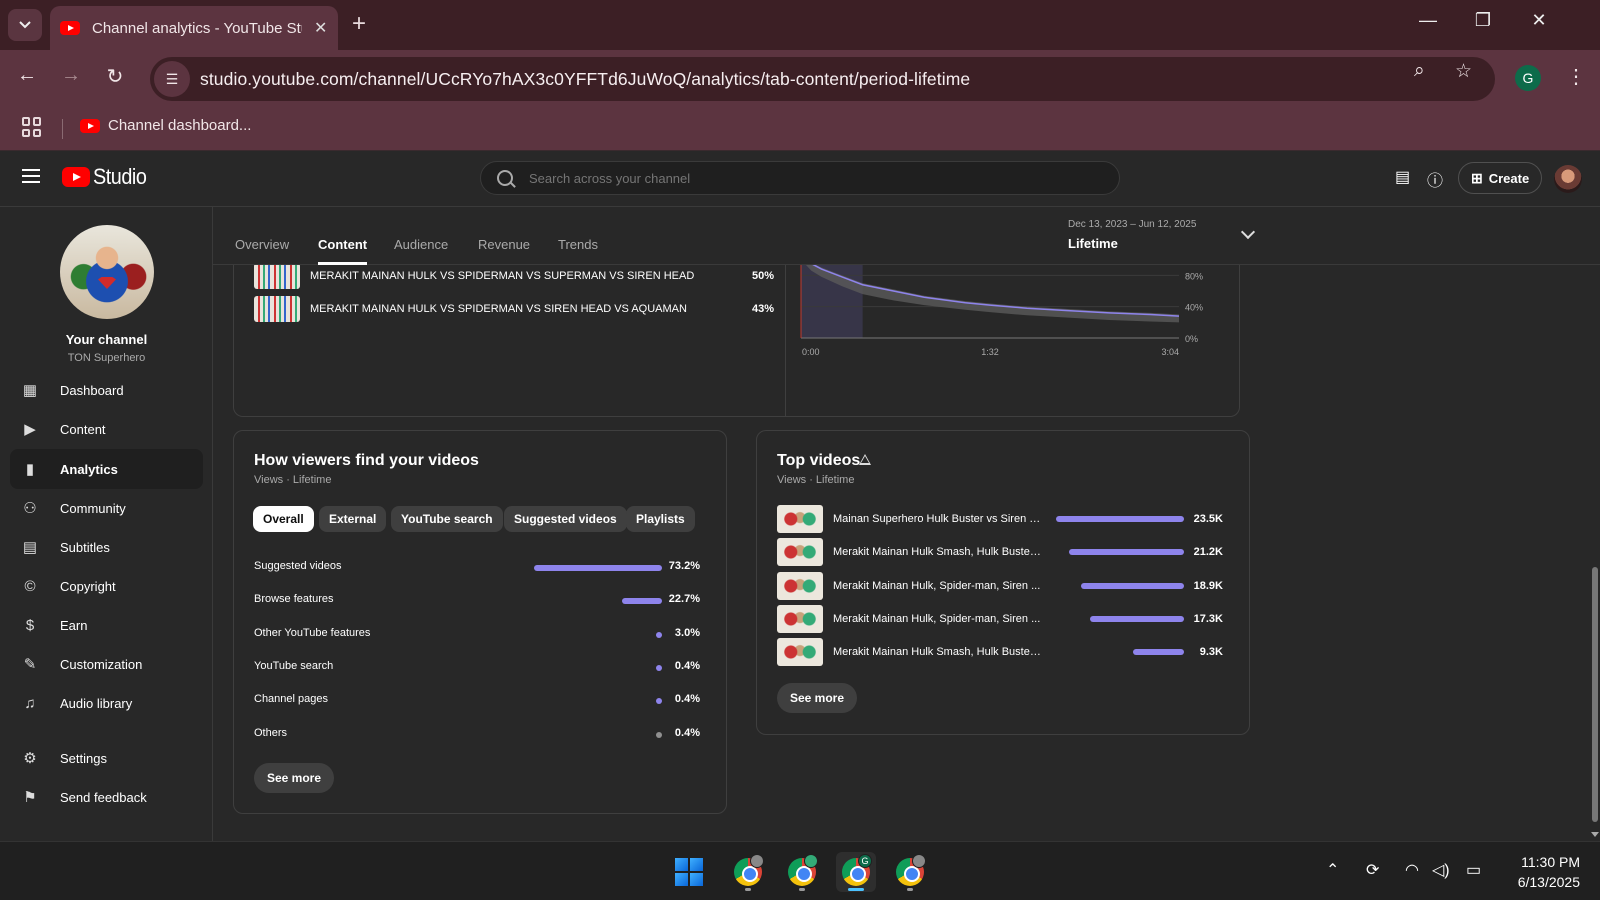 This screenshot has height=900, width=1600. Describe the element at coordinates (262, 244) in the screenshot. I see `tab-overview: Overview` at that location.